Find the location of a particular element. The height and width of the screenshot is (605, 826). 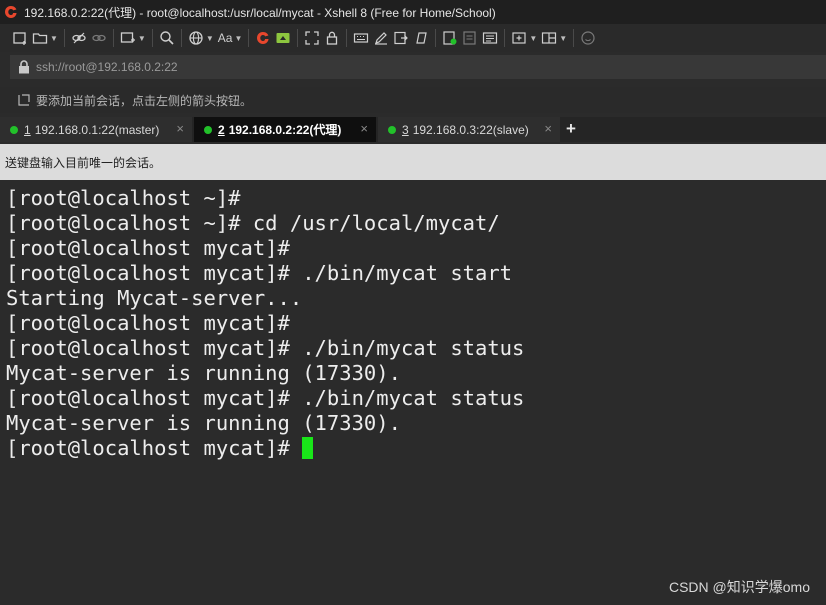

tab-number: 1 is located at coordinates (27, 129).